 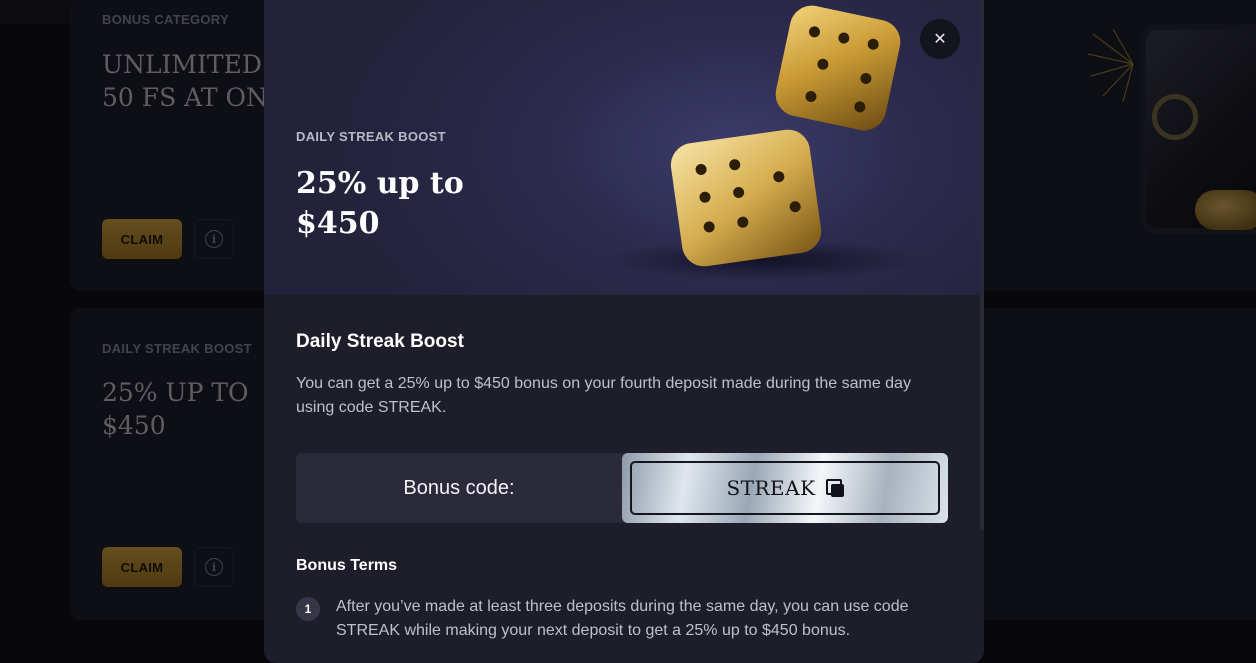 What do you see at coordinates (371, 136) in the screenshot?
I see `hero-category: DAILY STREAK BOOST` at bounding box center [371, 136].